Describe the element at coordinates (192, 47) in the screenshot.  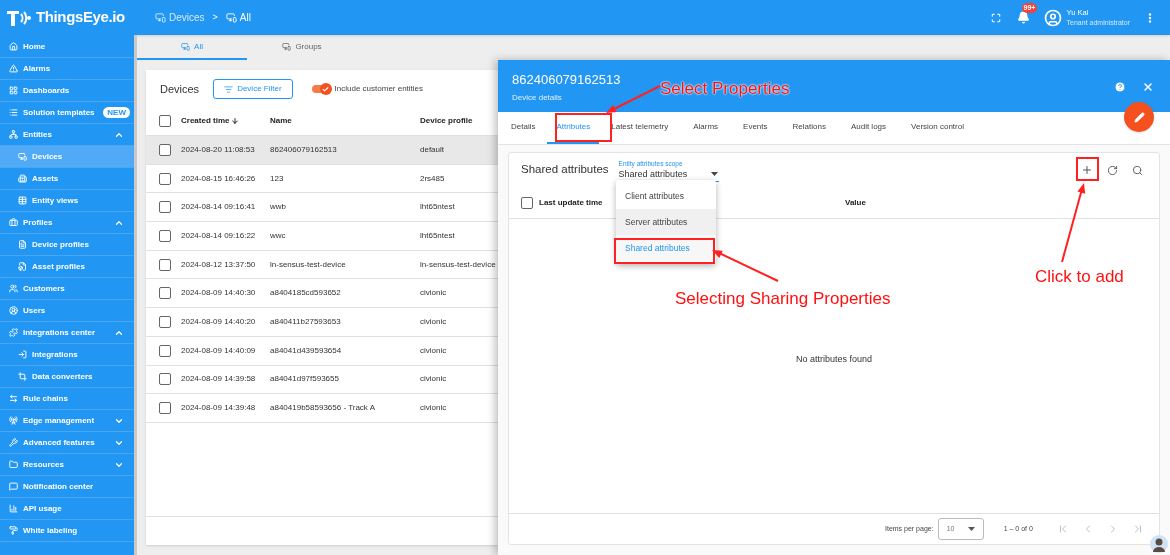
I see `view-tab: All` at that location.